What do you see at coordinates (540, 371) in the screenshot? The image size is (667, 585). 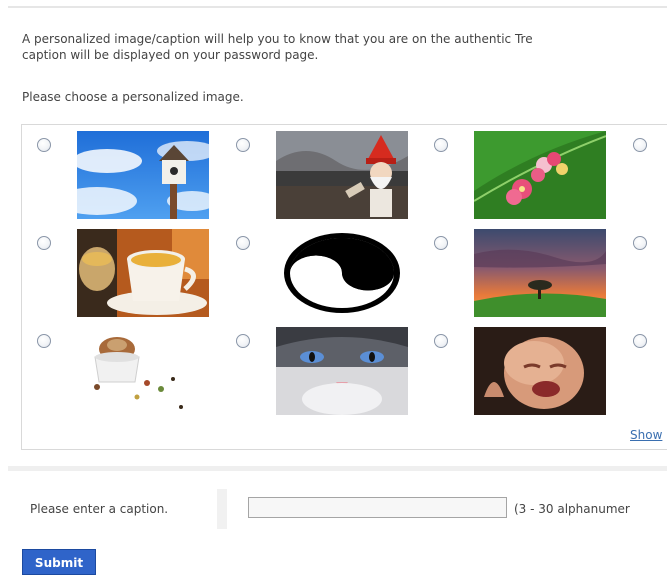 I see `crying-baby-image` at bounding box center [540, 371].